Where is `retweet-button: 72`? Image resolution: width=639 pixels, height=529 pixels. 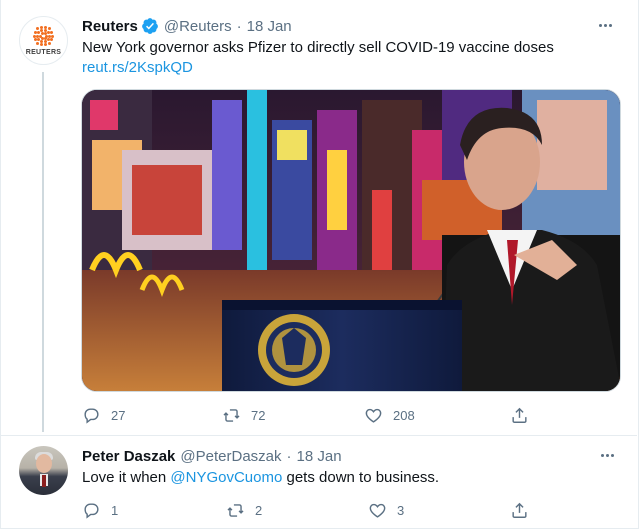 retweet-button: 72 is located at coordinates (243, 415).